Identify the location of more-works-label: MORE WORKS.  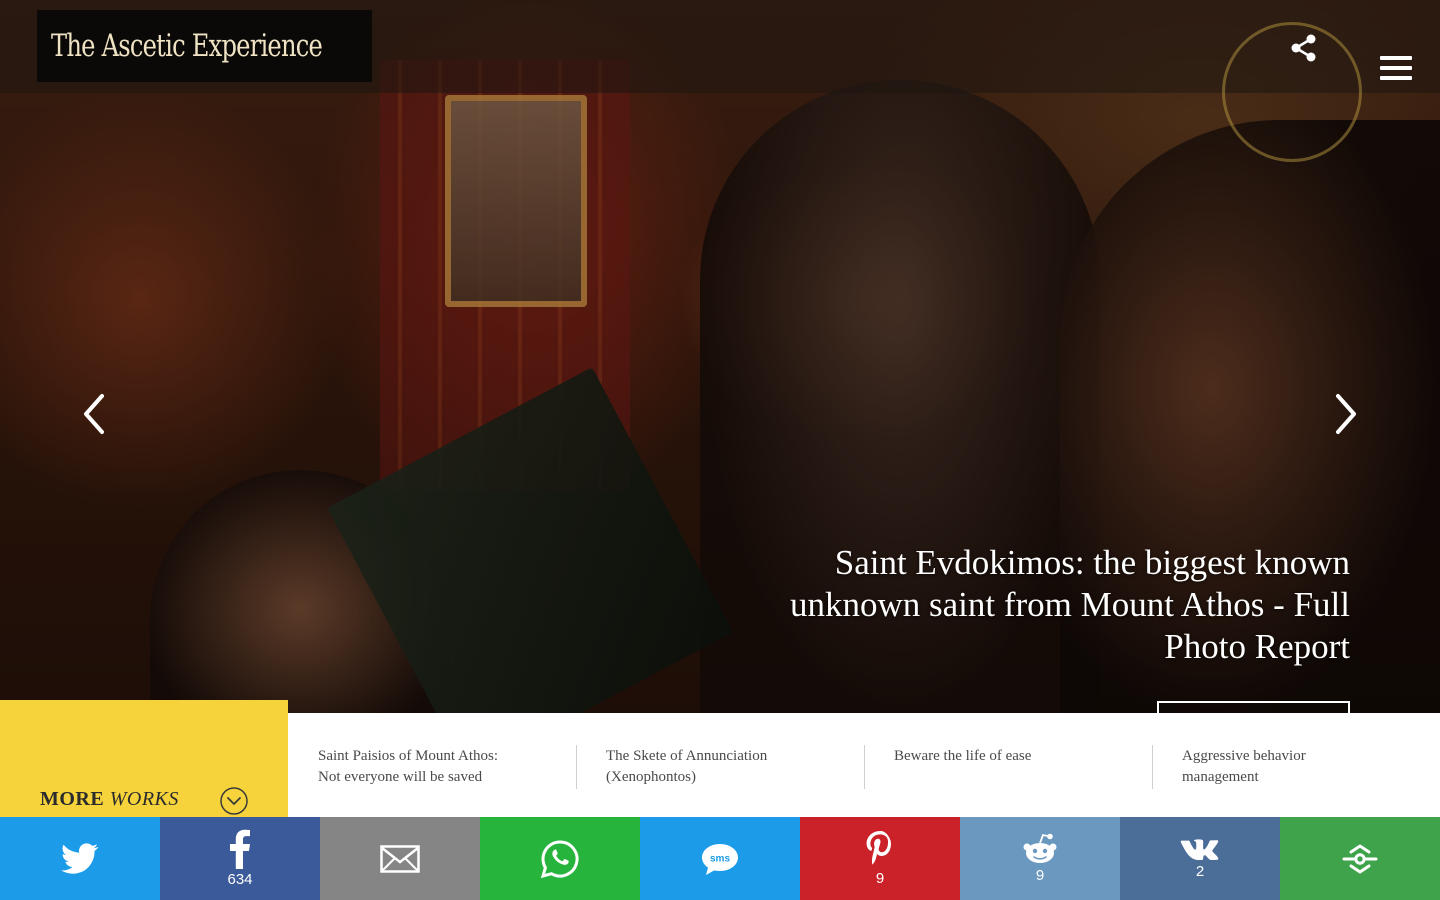
(109, 799).